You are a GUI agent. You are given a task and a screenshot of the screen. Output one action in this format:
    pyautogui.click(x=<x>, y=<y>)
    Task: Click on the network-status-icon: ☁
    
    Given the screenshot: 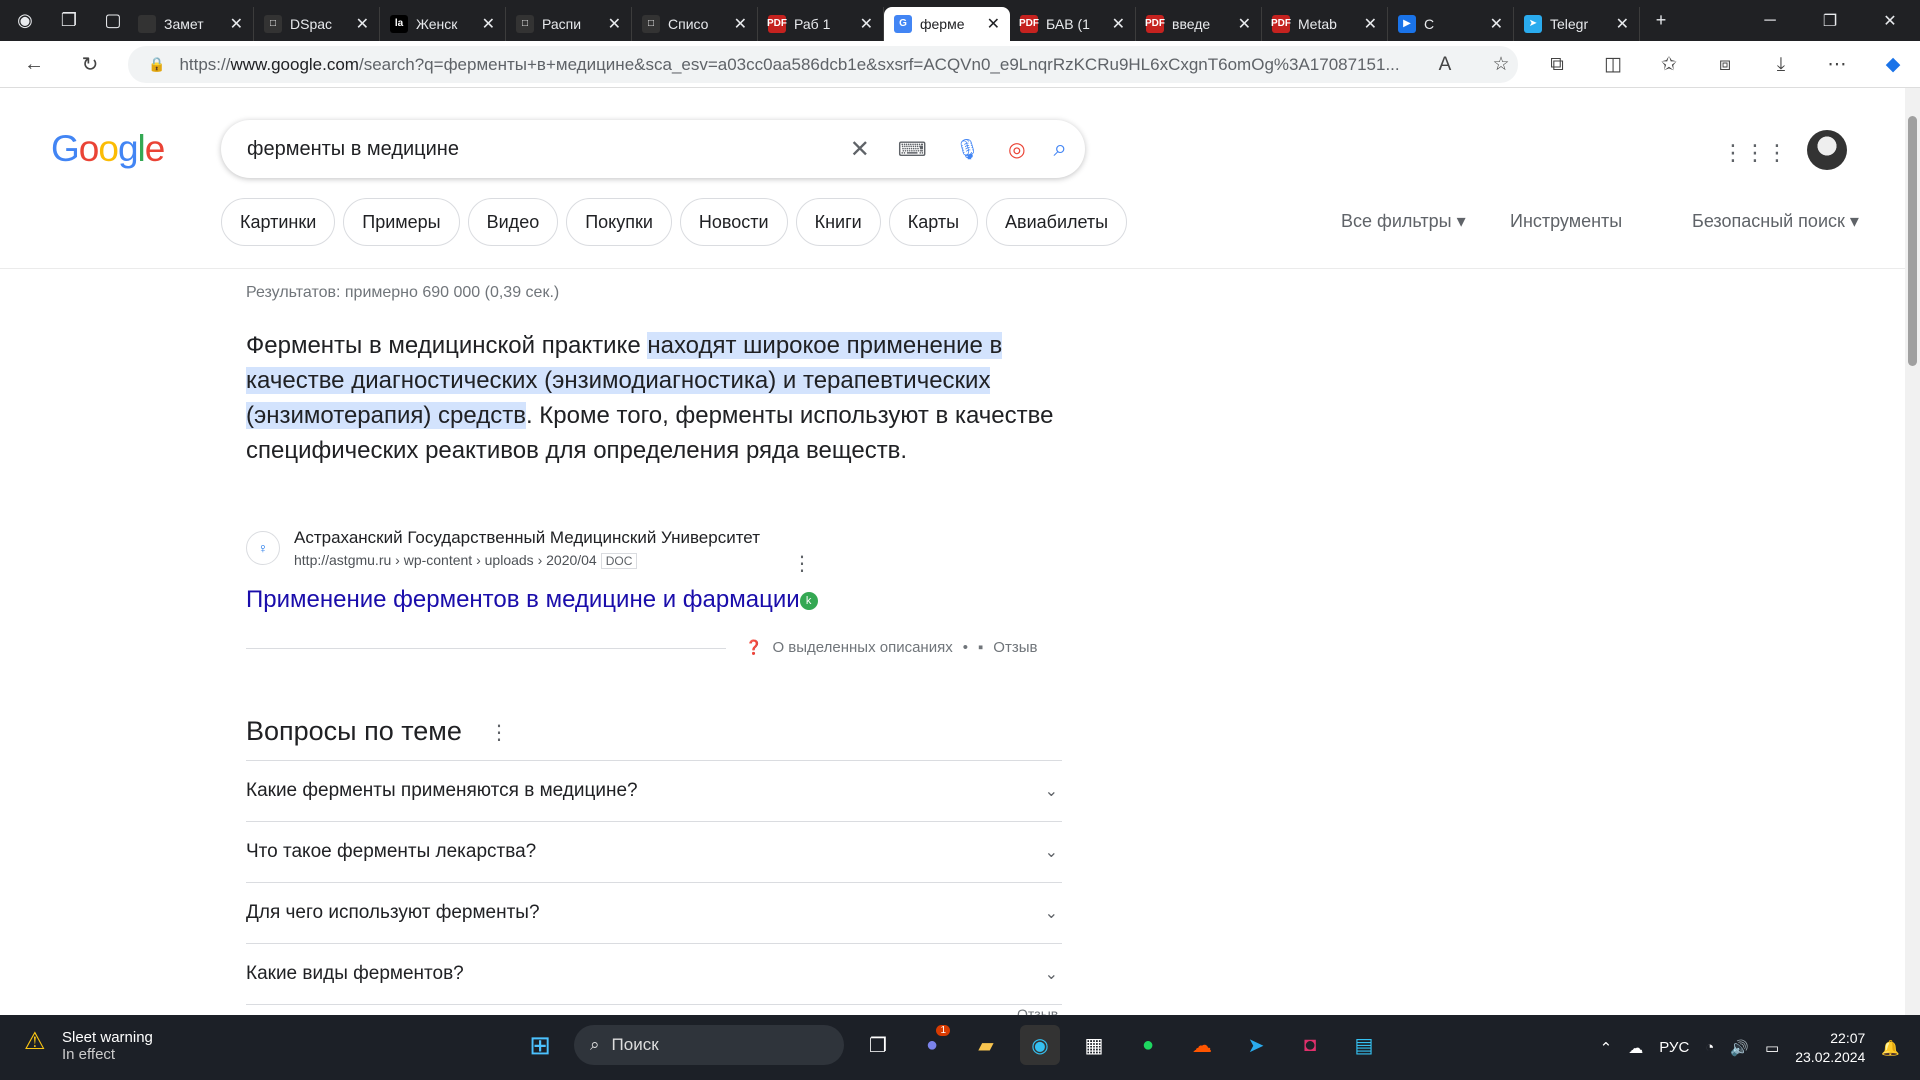 What is the action you would take?
    pyautogui.click(x=1635, y=1048)
    